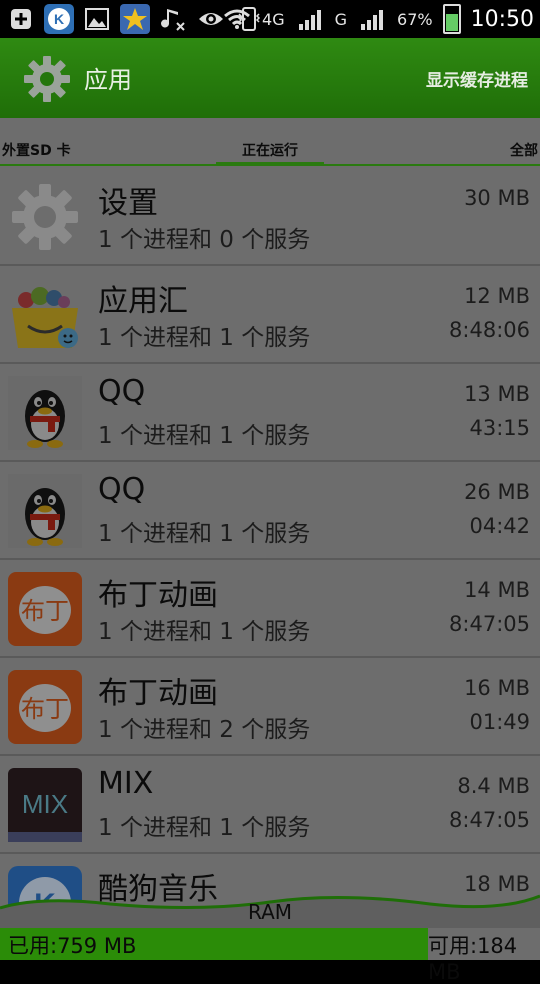 This screenshot has height=984, width=540. What do you see at coordinates (451, 19) in the screenshot?
I see `battery-icon` at bounding box center [451, 19].